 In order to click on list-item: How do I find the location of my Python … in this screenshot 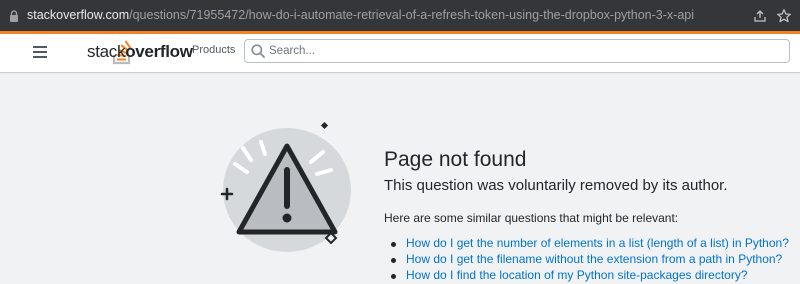, I will do `click(590, 276)`.